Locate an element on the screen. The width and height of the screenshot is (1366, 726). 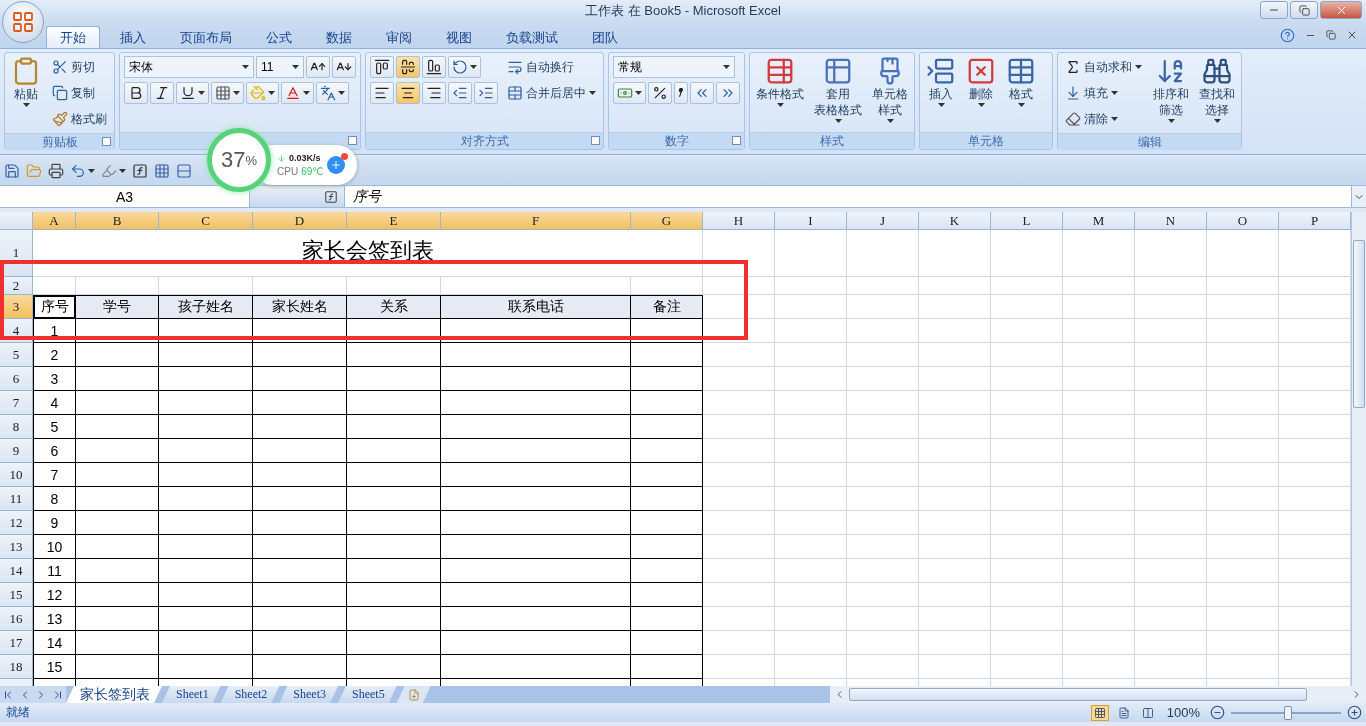
ribbon-button: 格式刷 is located at coordinates (79, 119).